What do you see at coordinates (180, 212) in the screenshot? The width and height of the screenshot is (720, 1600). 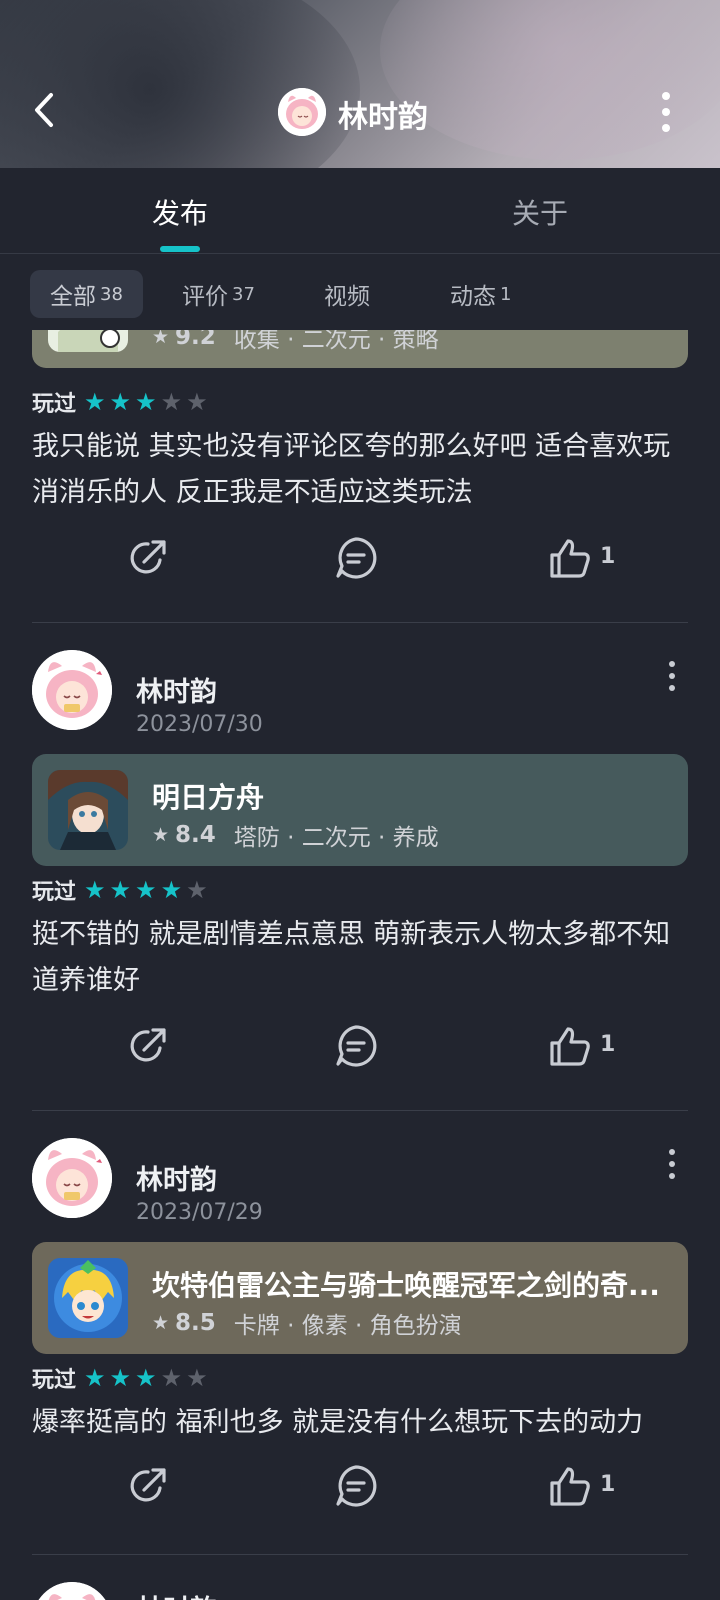 I see `tab-publish: 发布` at bounding box center [180, 212].